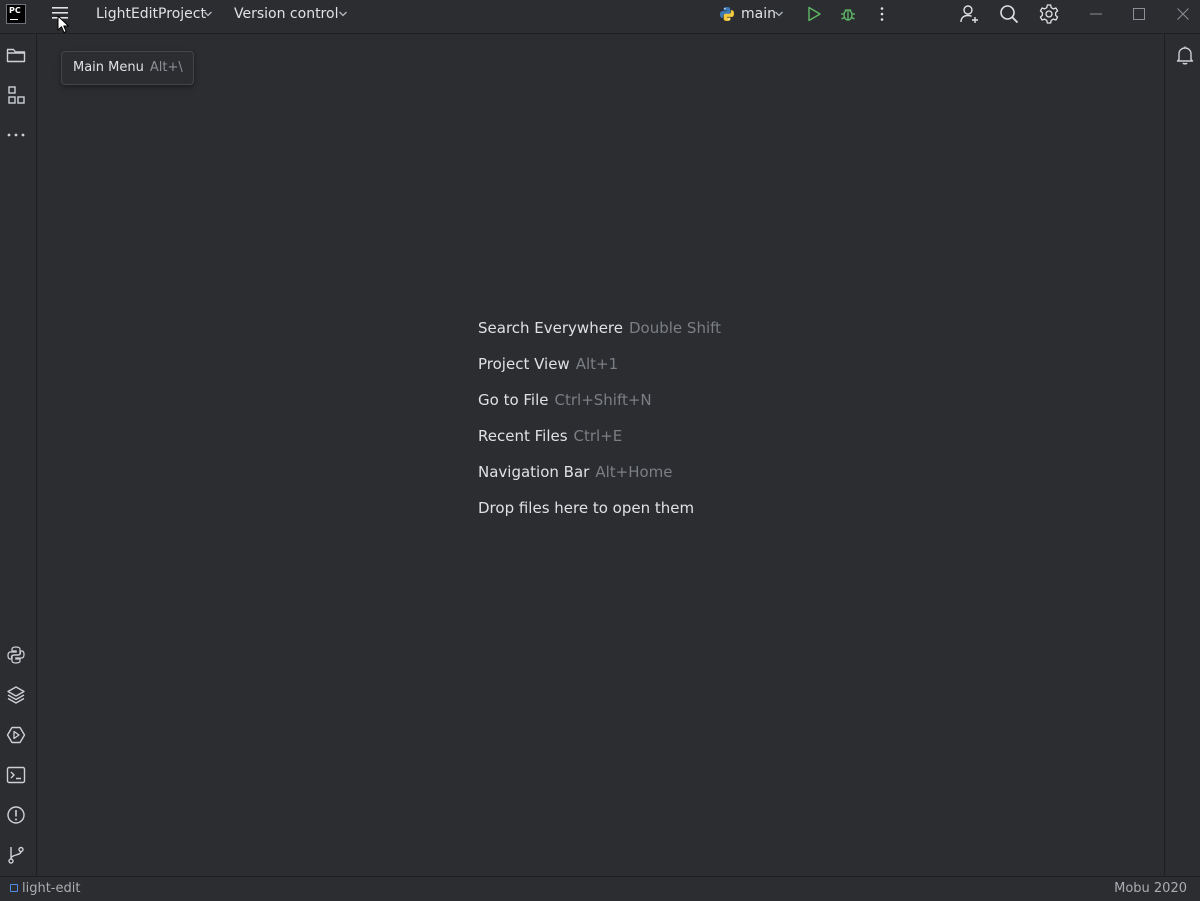  I want to click on app-logo-text: PC, so click(15, 10).